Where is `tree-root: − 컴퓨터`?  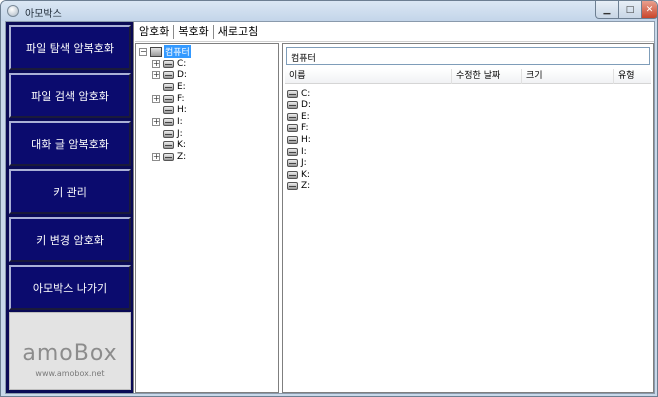 tree-root: − 컴퓨터 is located at coordinates (165, 51).